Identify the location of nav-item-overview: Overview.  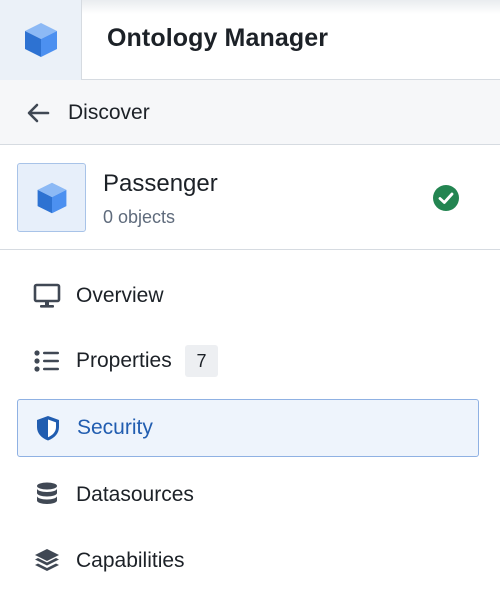
(248, 296).